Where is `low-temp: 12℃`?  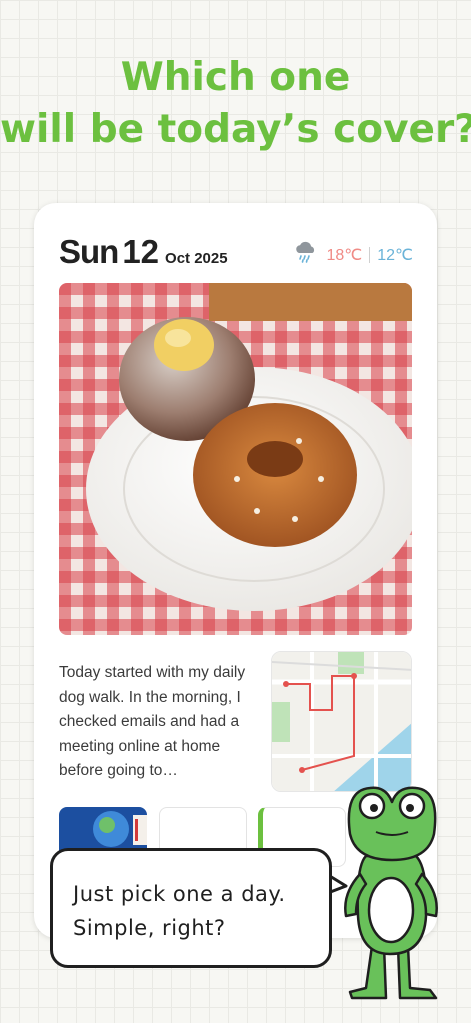 low-temp: 12℃ is located at coordinates (395, 255).